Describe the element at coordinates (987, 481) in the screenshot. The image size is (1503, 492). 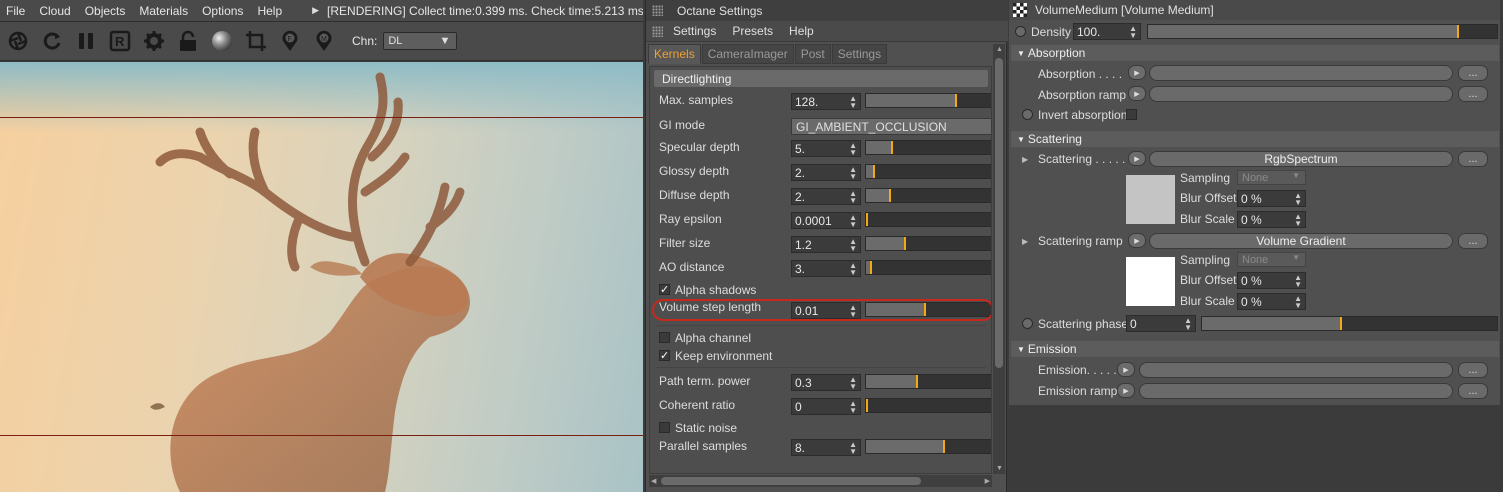
I see `scroll-right-icon: ▶` at that location.